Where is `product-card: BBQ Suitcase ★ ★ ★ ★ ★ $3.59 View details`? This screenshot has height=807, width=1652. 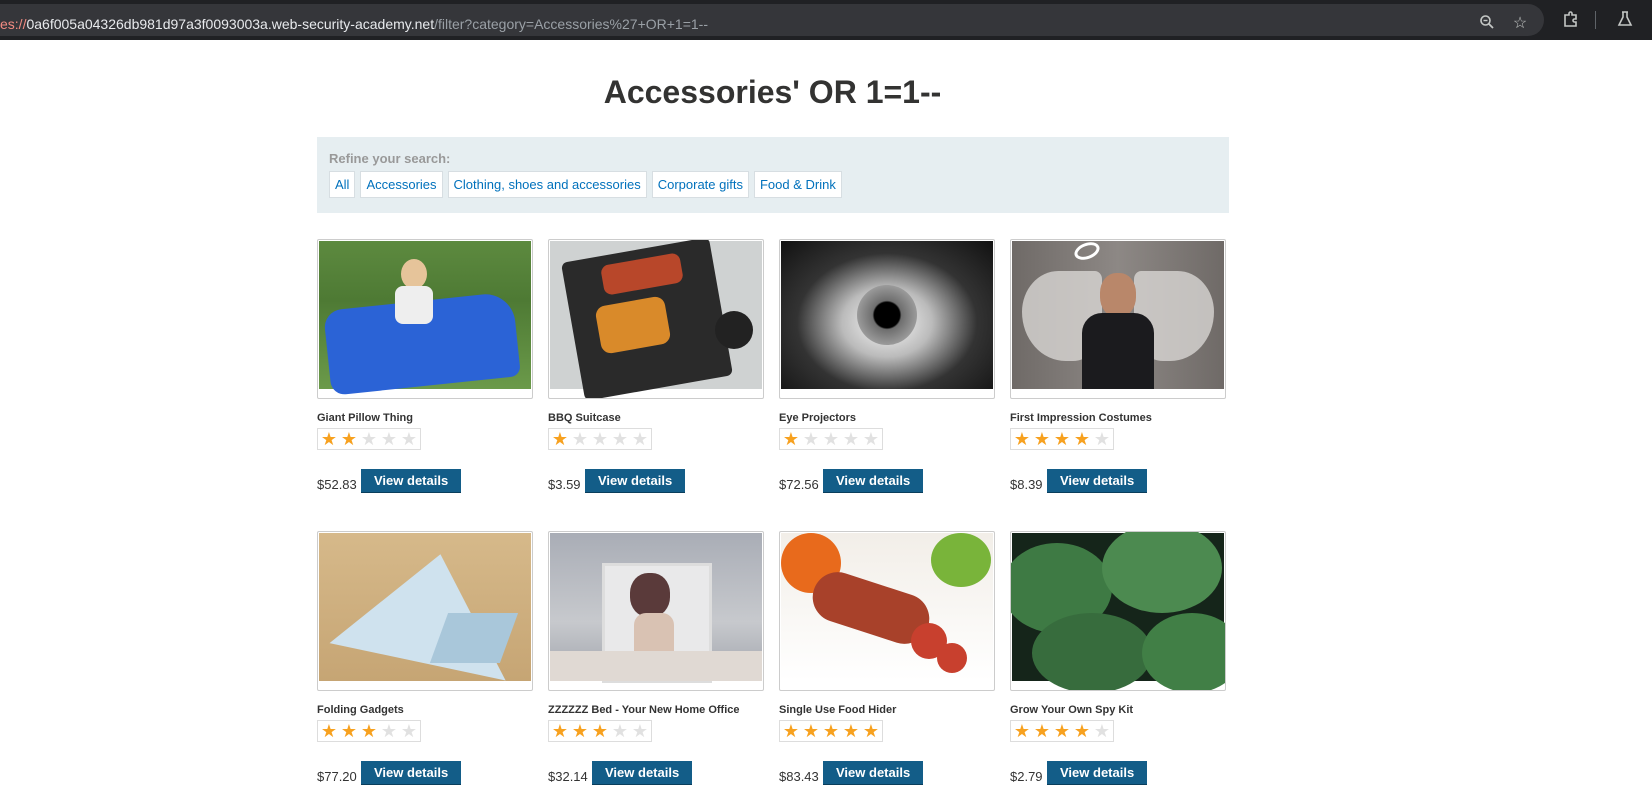
product-card: BBQ Suitcase ★ ★ ★ ★ ★ $3.59 View details is located at coordinates (656, 369).